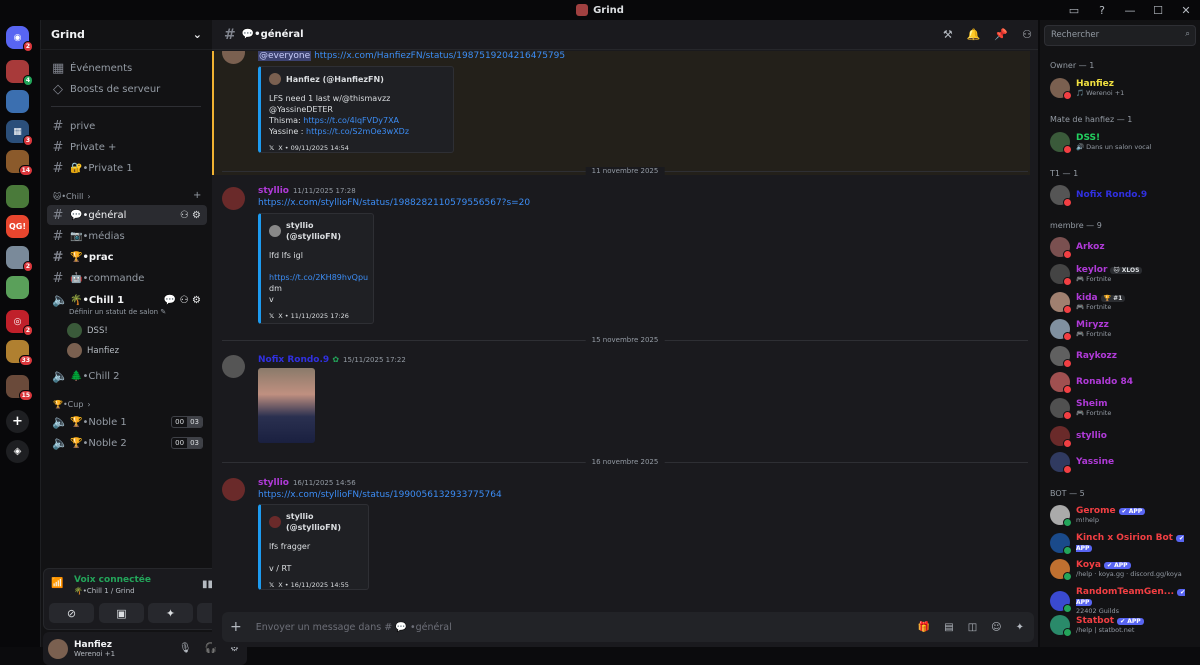 This screenshot has height=665, width=1200. Describe the element at coordinates (1125, 601) in the screenshot. I see `member-item: RandomTeamGen... ✔ APP 22402 Guilds` at that location.